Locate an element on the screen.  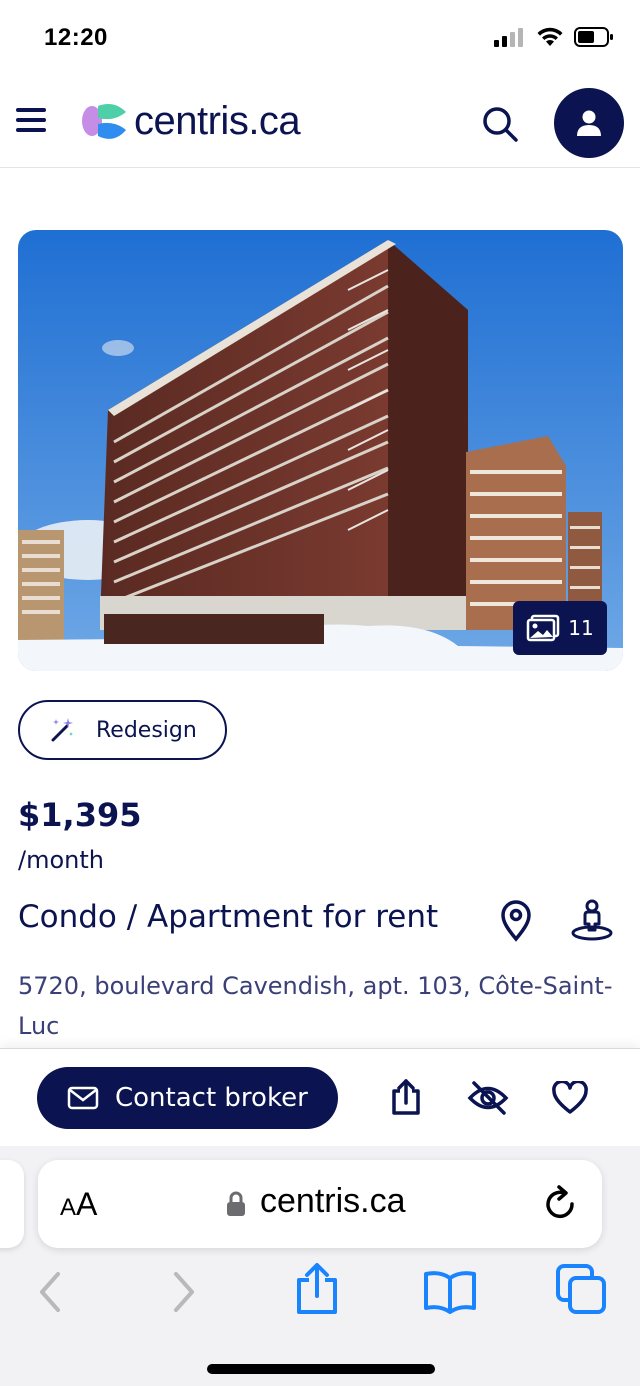
address-bar: AA centris.ca is located at coordinates (320, 1204).